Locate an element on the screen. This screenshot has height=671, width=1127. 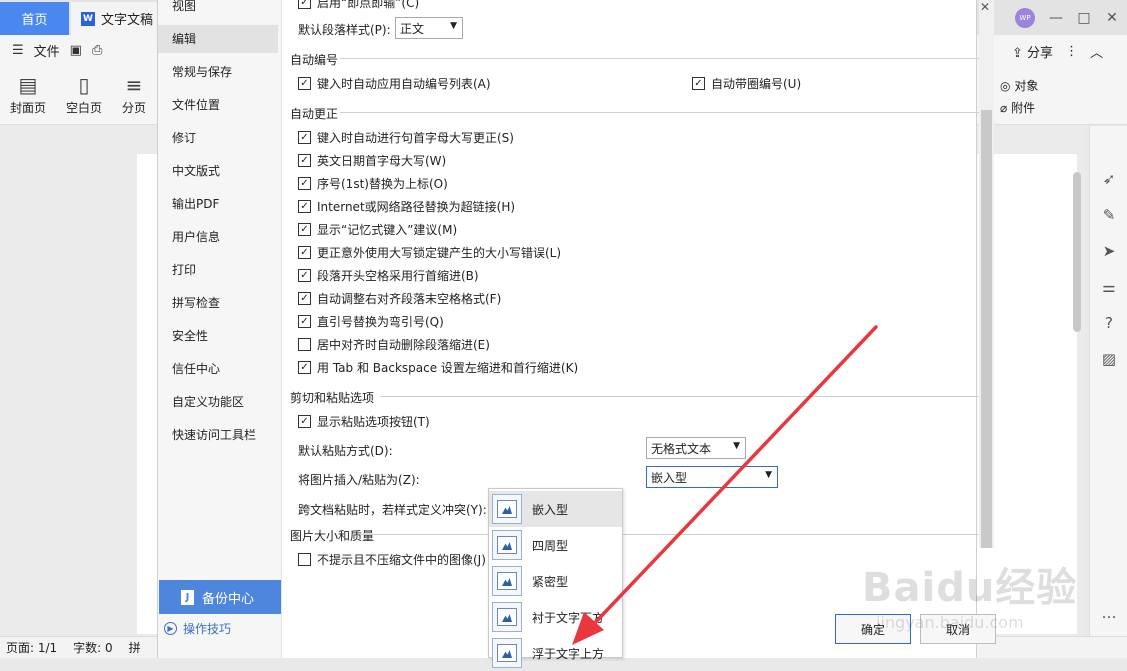
file-menu: 文件 is located at coordinates (47, 50).